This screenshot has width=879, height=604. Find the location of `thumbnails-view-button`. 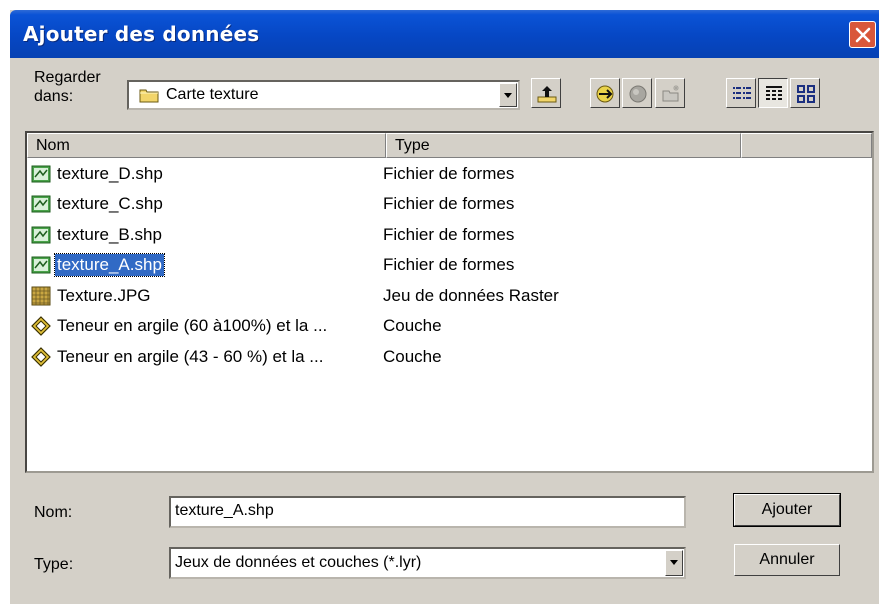

thumbnails-view-button is located at coordinates (805, 93).